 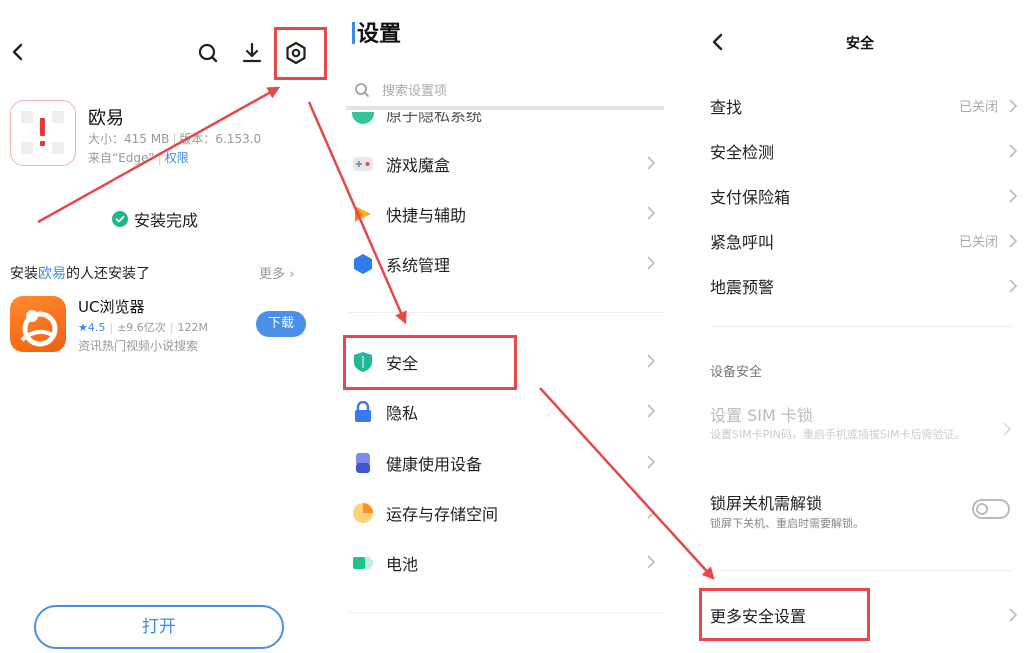 I want to click on system-management-icon, so click(x=363, y=264).